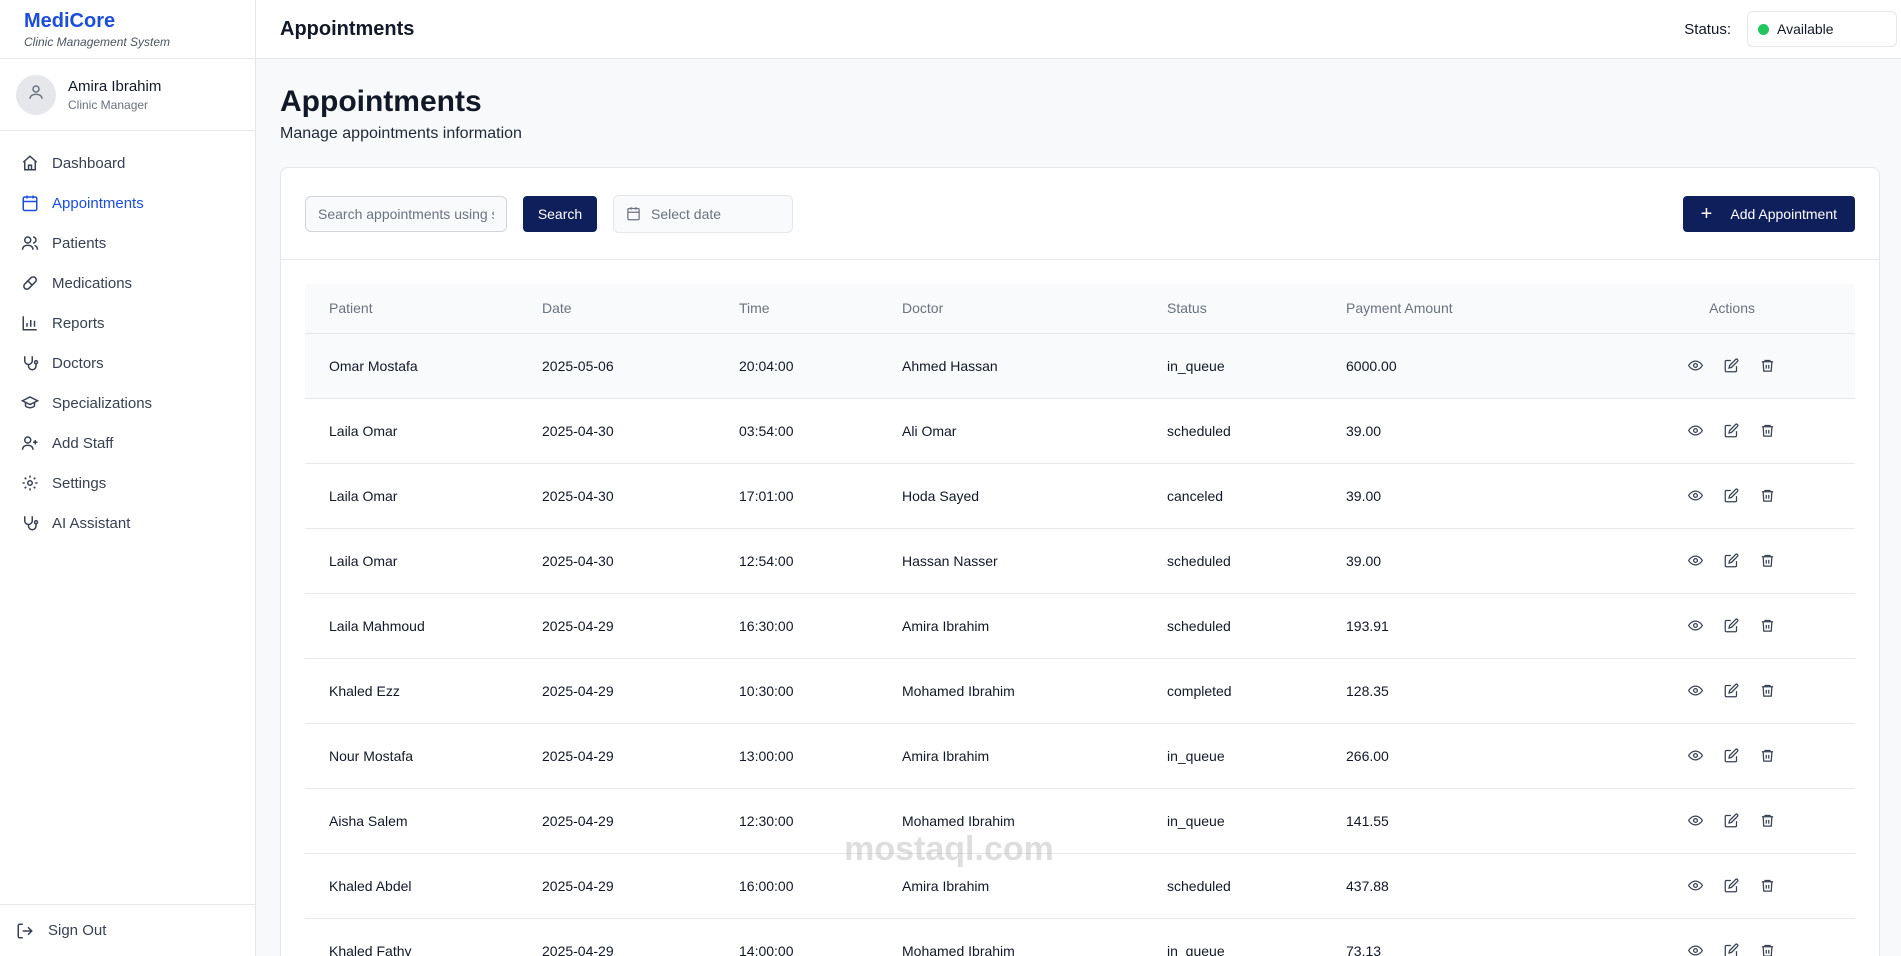  Describe the element at coordinates (91, 523) in the screenshot. I see `sidebar-item-label: AI Assistant` at that location.